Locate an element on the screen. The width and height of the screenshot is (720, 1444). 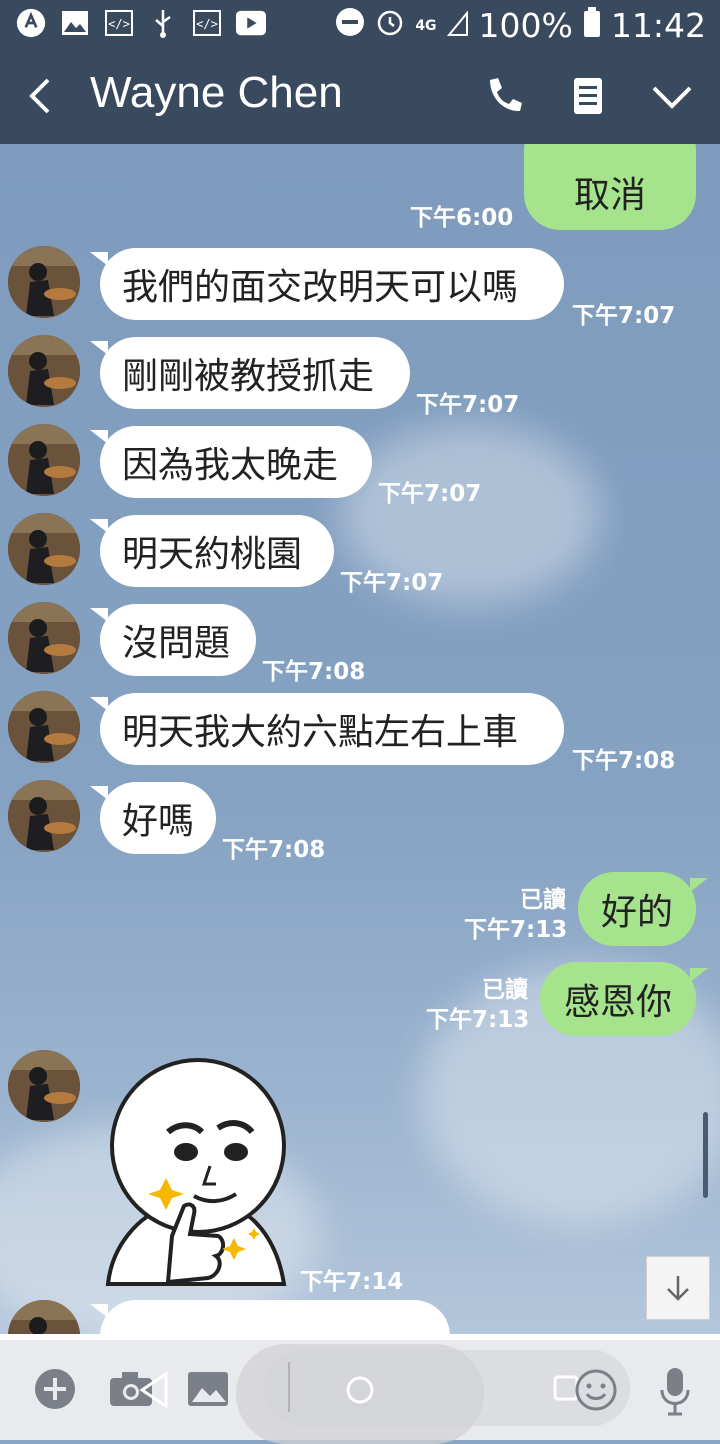
message-bubble-incoming: 明天約桃園 is located at coordinates (212, 551).